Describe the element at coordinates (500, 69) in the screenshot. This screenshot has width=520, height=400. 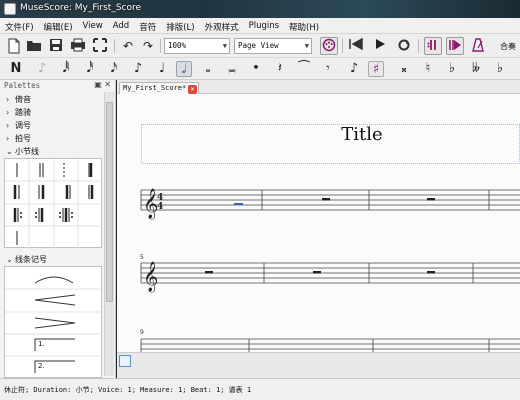
I see `flat-icon-2: ♭` at that location.